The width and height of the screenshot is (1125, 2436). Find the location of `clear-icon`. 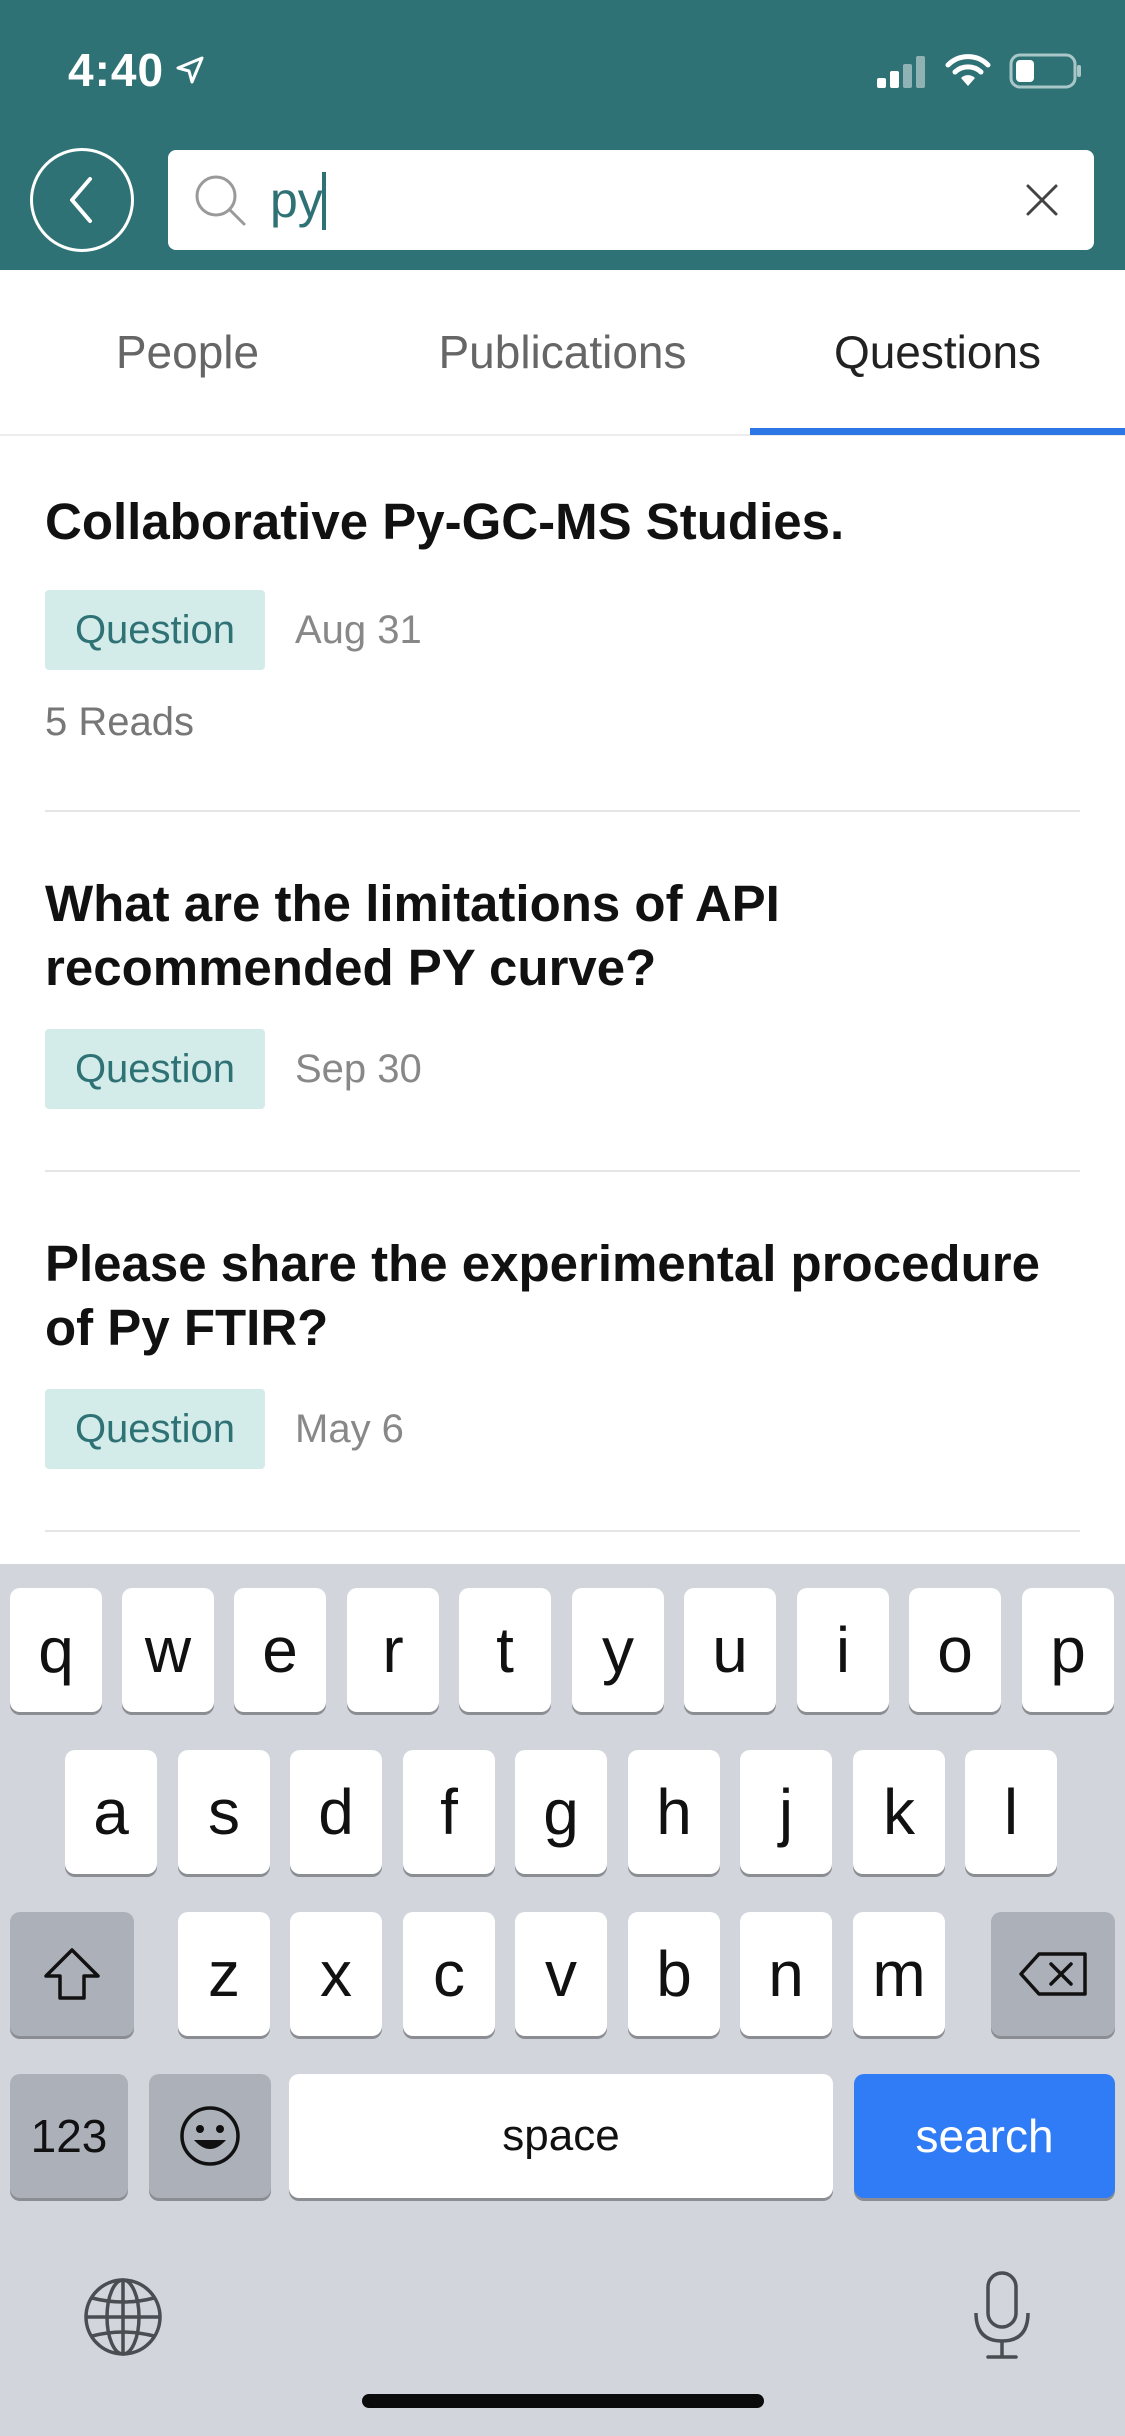

clear-icon is located at coordinates (1042, 200).